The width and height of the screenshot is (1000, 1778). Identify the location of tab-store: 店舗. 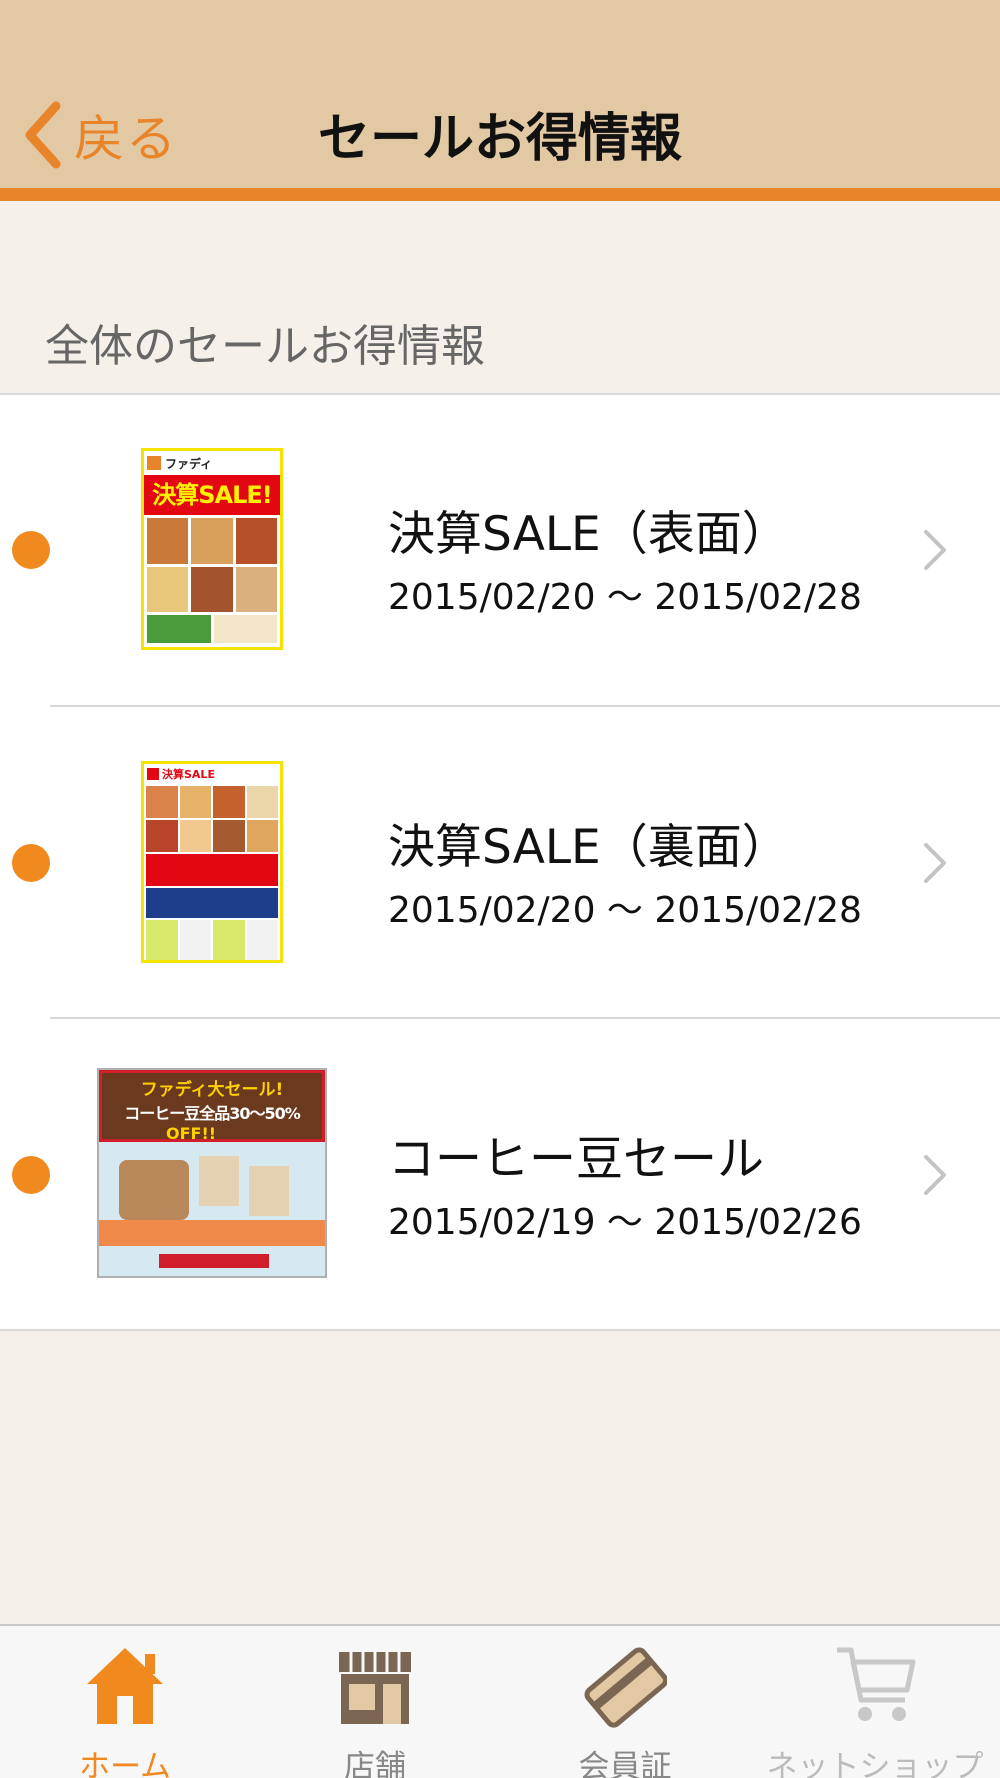
(375, 1702).